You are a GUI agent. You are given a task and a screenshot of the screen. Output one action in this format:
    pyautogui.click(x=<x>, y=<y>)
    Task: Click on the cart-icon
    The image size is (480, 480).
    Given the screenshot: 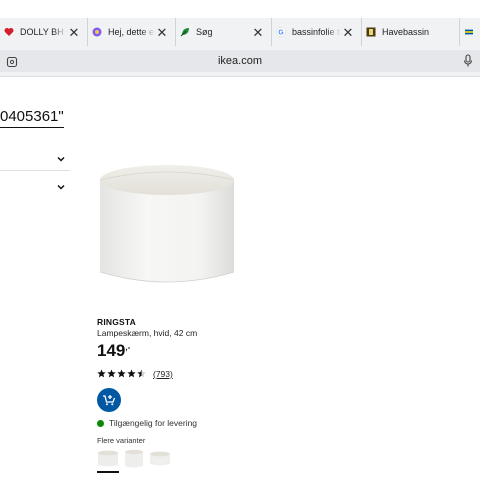 What is the action you would take?
    pyautogui.click(x=109, y=400)
    